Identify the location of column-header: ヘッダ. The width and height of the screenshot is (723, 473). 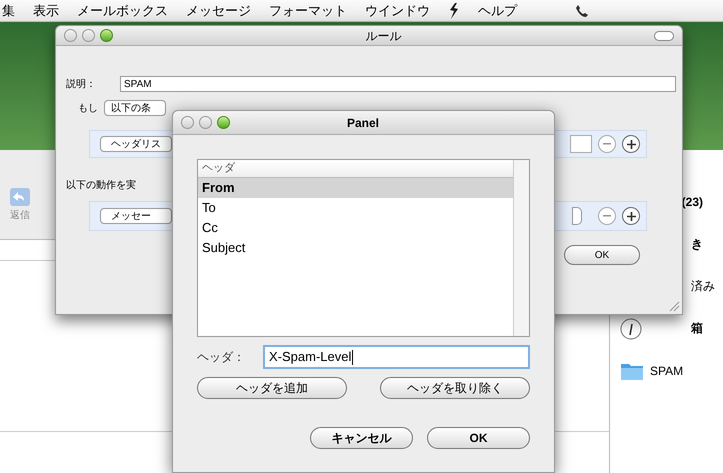
(355, 169).